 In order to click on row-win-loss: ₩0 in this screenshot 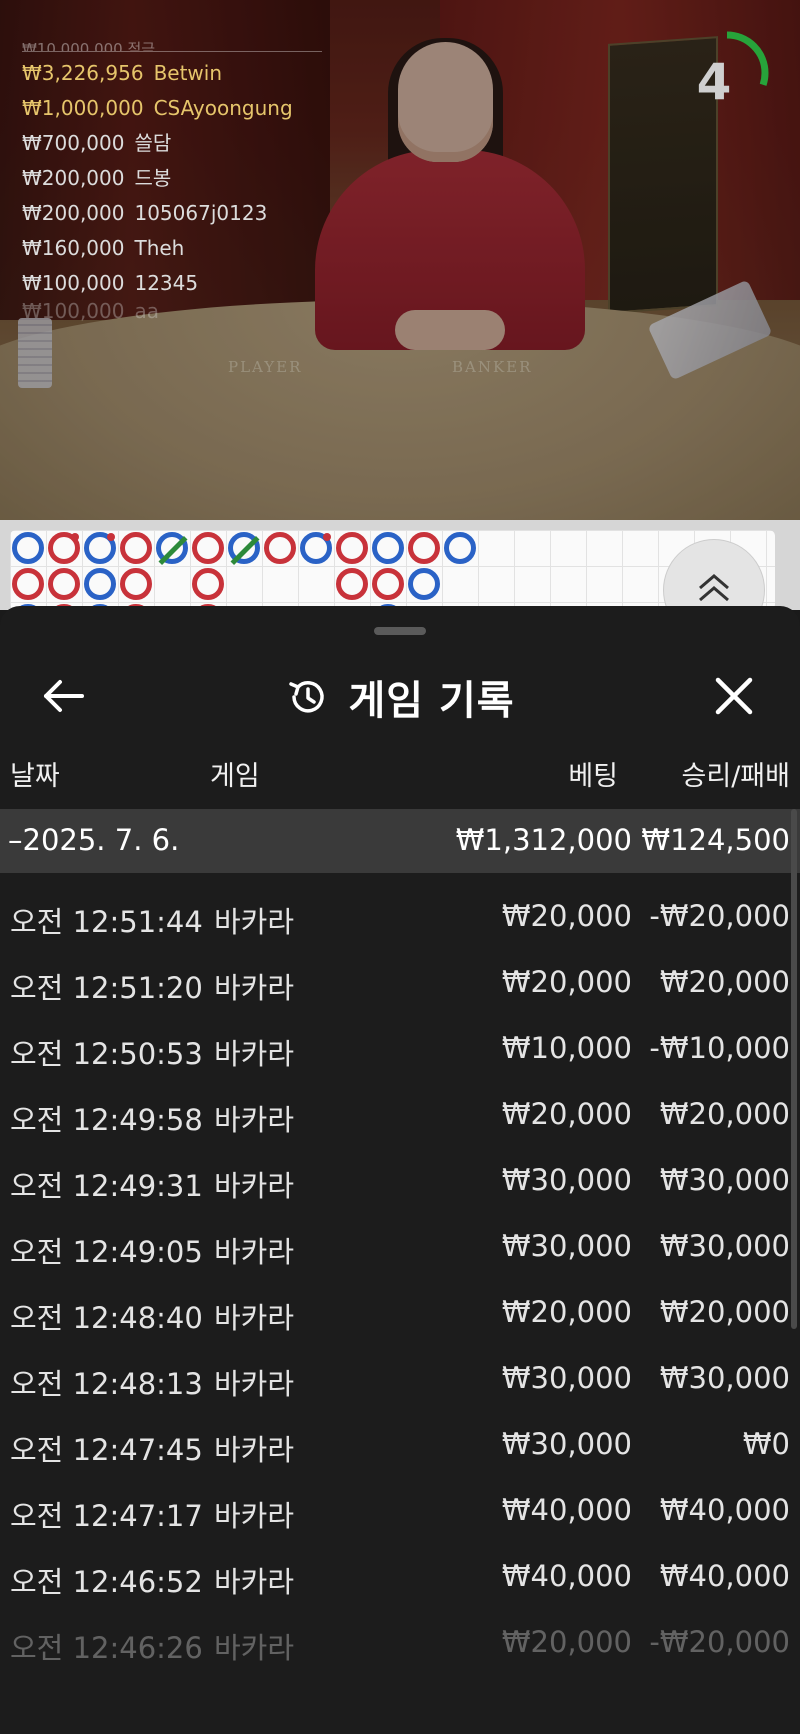, I will do `click(766, 1444)`.